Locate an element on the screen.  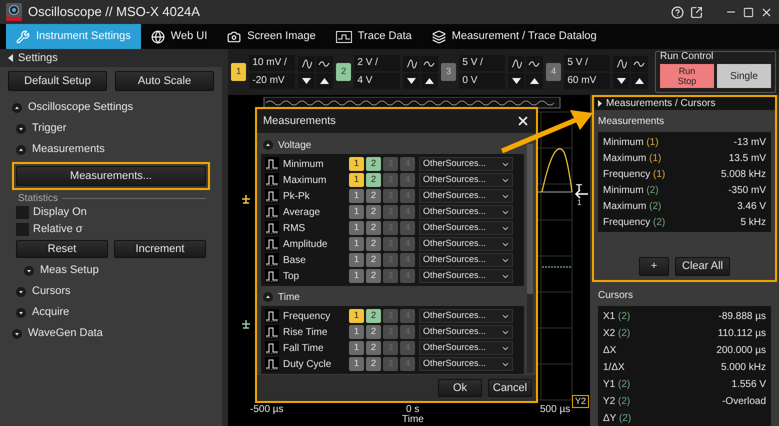
offset-field: 60 mV is located at coordinates (587, 81).